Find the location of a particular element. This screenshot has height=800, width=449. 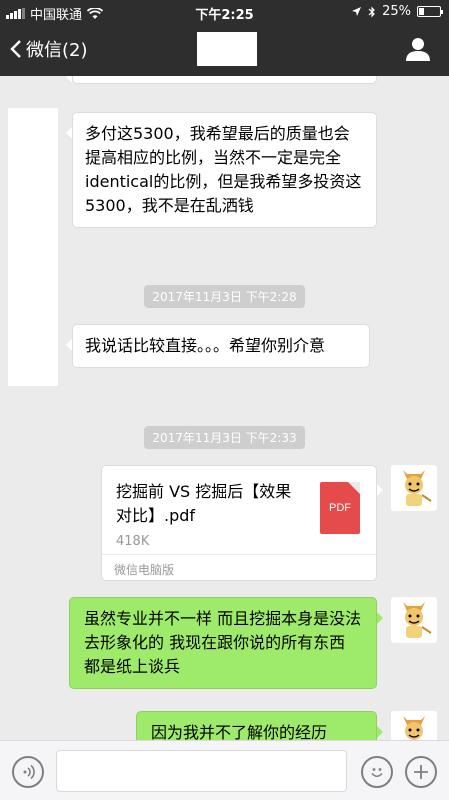

message-input is located at coordinates (201, 771).